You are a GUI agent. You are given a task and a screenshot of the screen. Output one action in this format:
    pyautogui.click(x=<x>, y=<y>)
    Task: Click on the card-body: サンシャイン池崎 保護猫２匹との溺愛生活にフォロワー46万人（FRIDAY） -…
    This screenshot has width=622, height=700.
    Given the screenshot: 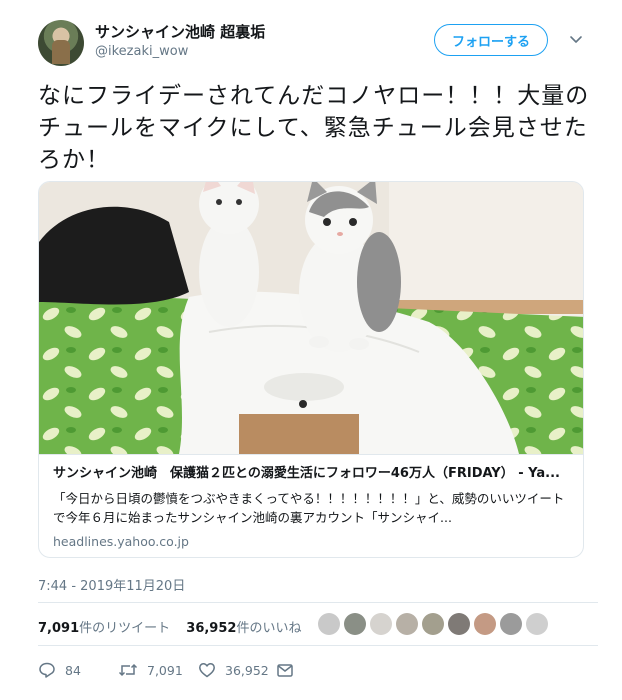 What is the action you would take?
    pyautogui.click(x=311, y=505)
    